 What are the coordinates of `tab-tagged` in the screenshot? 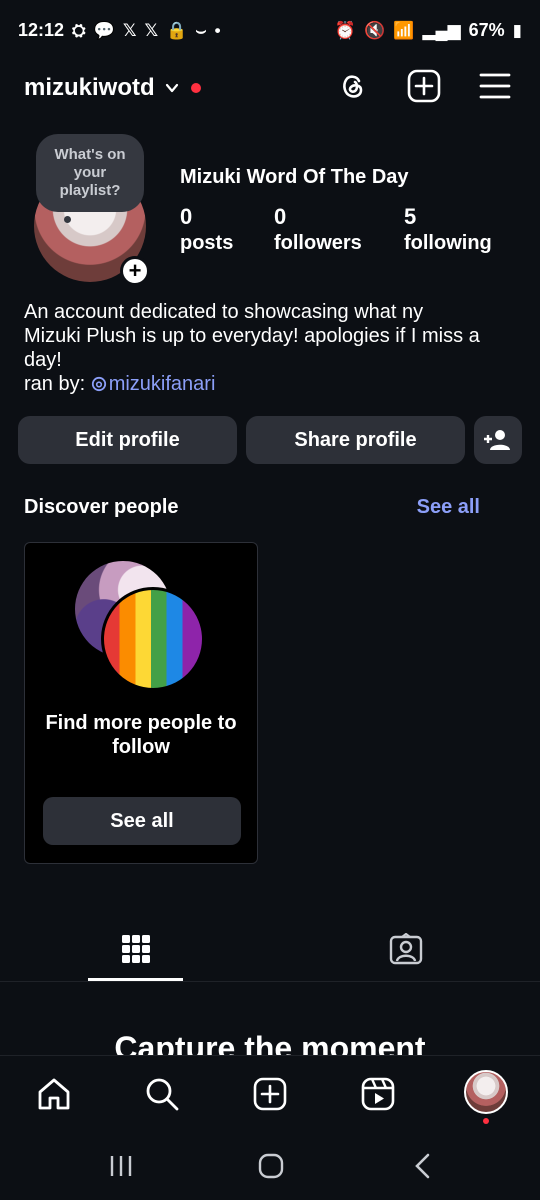 It's located at (405, 949).